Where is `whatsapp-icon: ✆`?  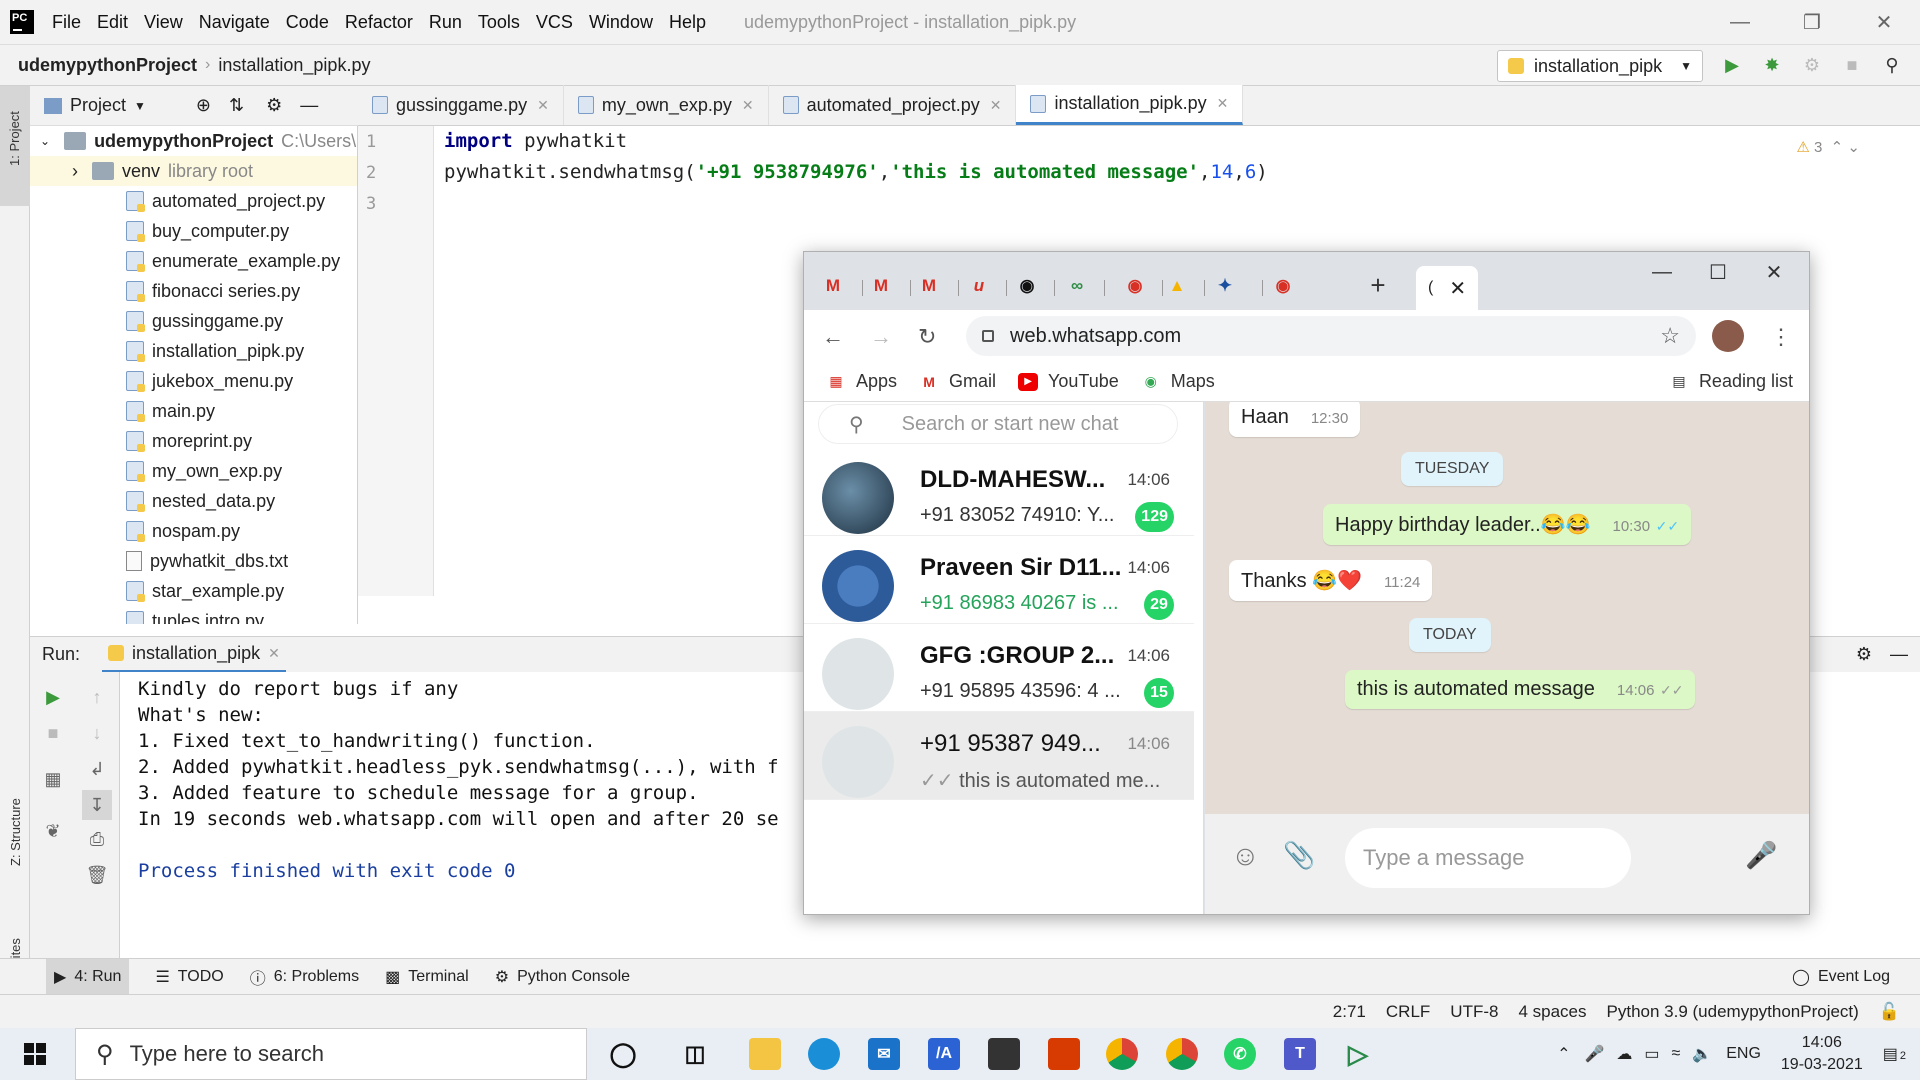
whatsapp-icon: ✆ is located at coordinates (1240, 1054).